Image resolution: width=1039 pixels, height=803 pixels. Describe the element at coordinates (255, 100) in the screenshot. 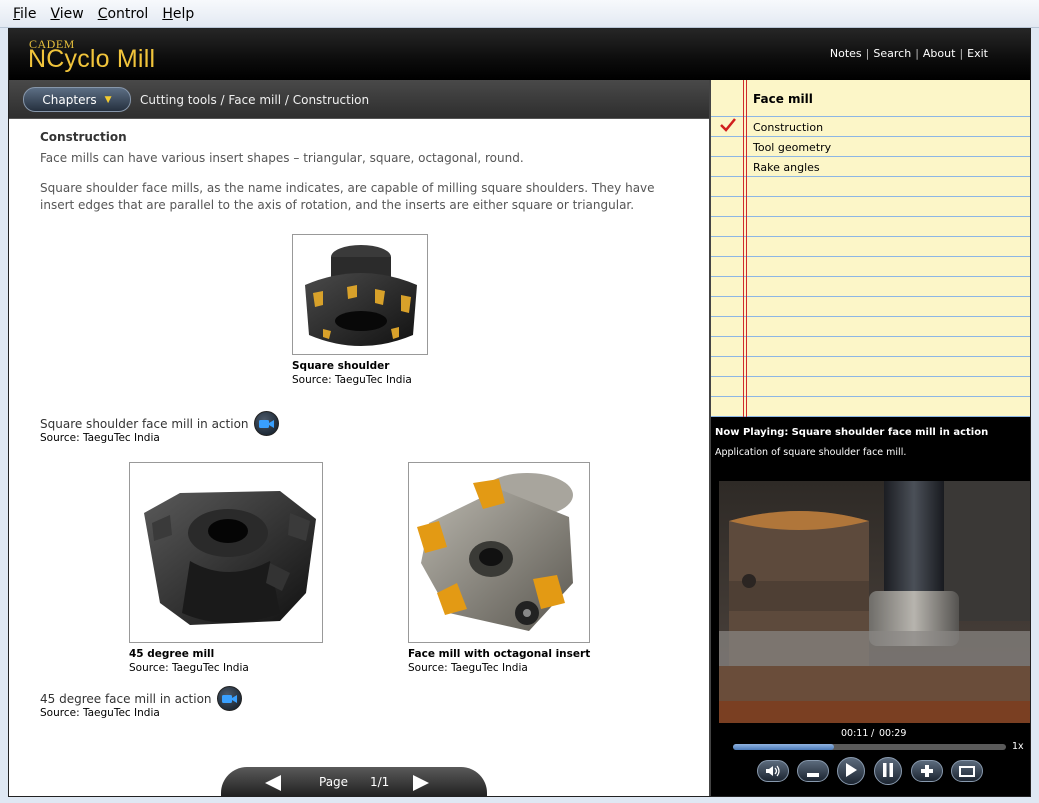

I see `breadcrumb: Cutting tools / Face mill / Construction` at that location.